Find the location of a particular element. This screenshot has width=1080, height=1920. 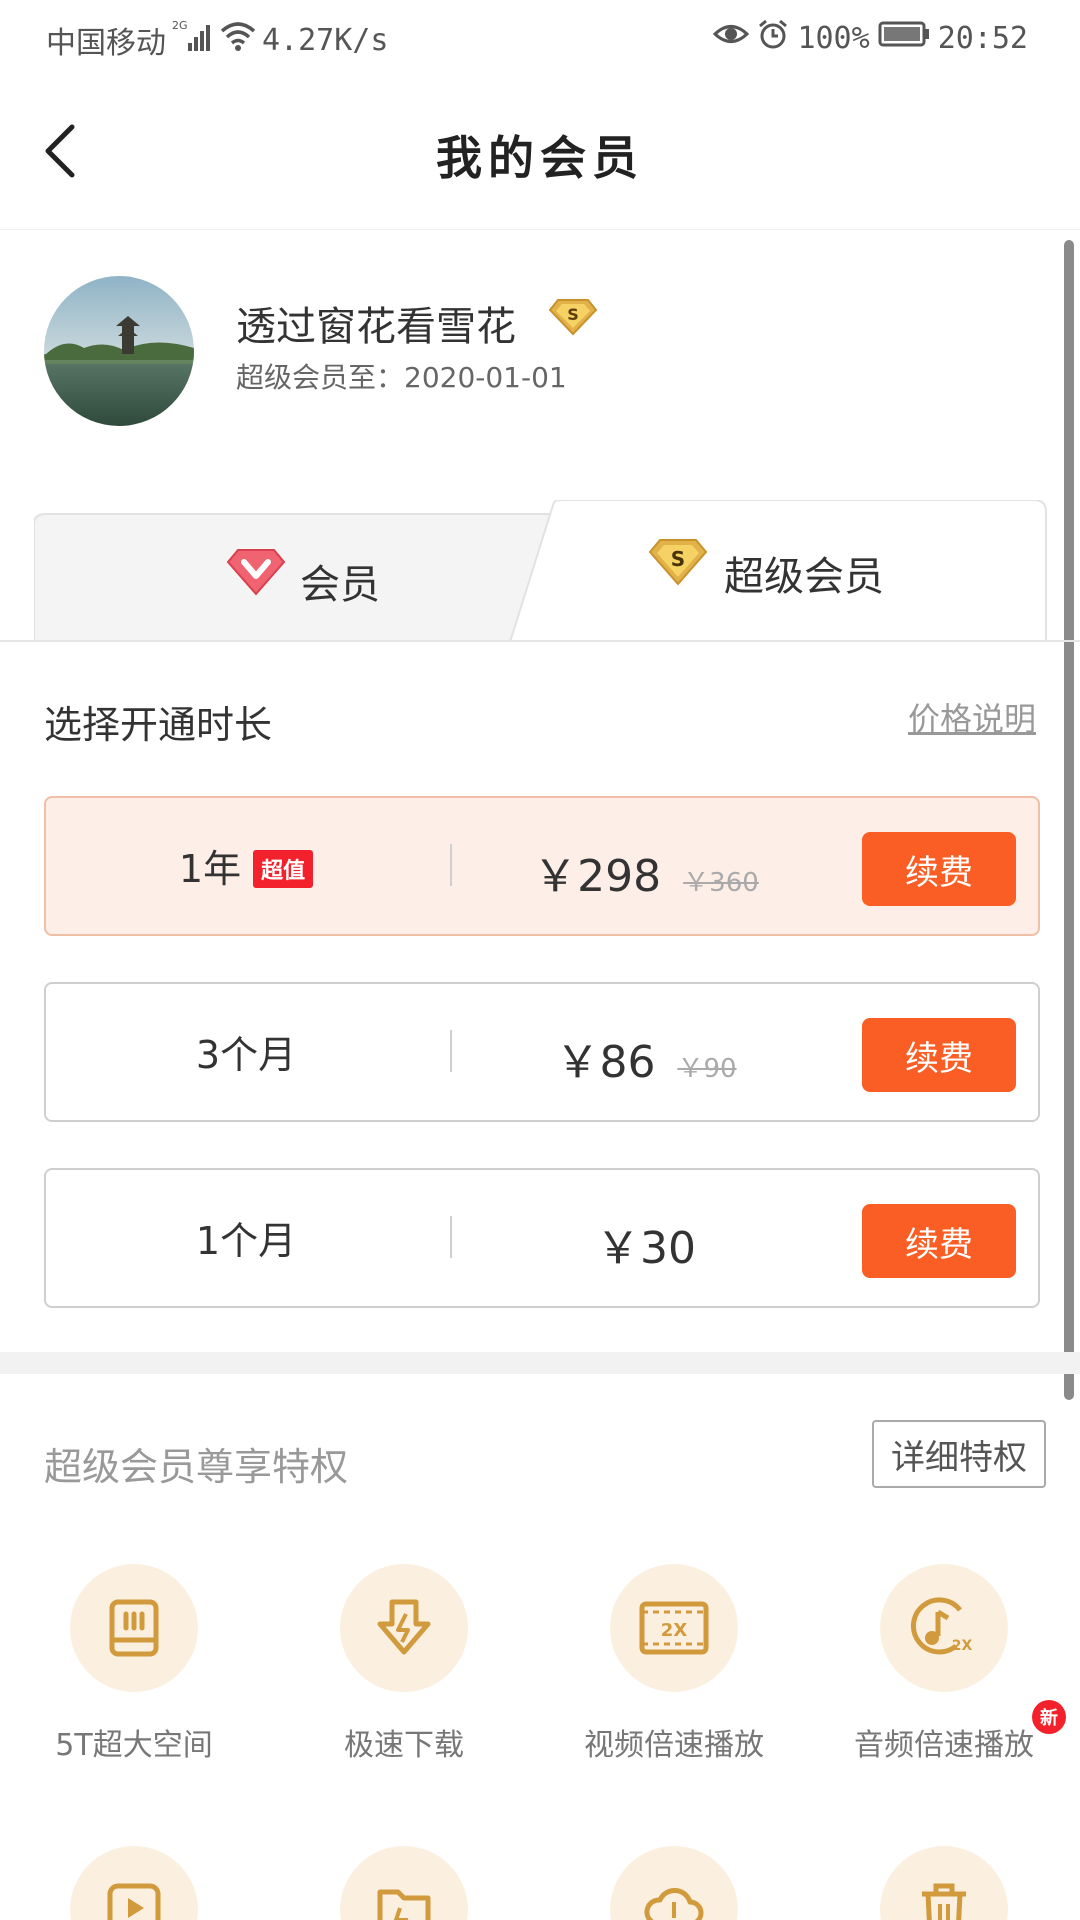

user-name: 透过窗花看雪花 is located at coordinates (376, 327).